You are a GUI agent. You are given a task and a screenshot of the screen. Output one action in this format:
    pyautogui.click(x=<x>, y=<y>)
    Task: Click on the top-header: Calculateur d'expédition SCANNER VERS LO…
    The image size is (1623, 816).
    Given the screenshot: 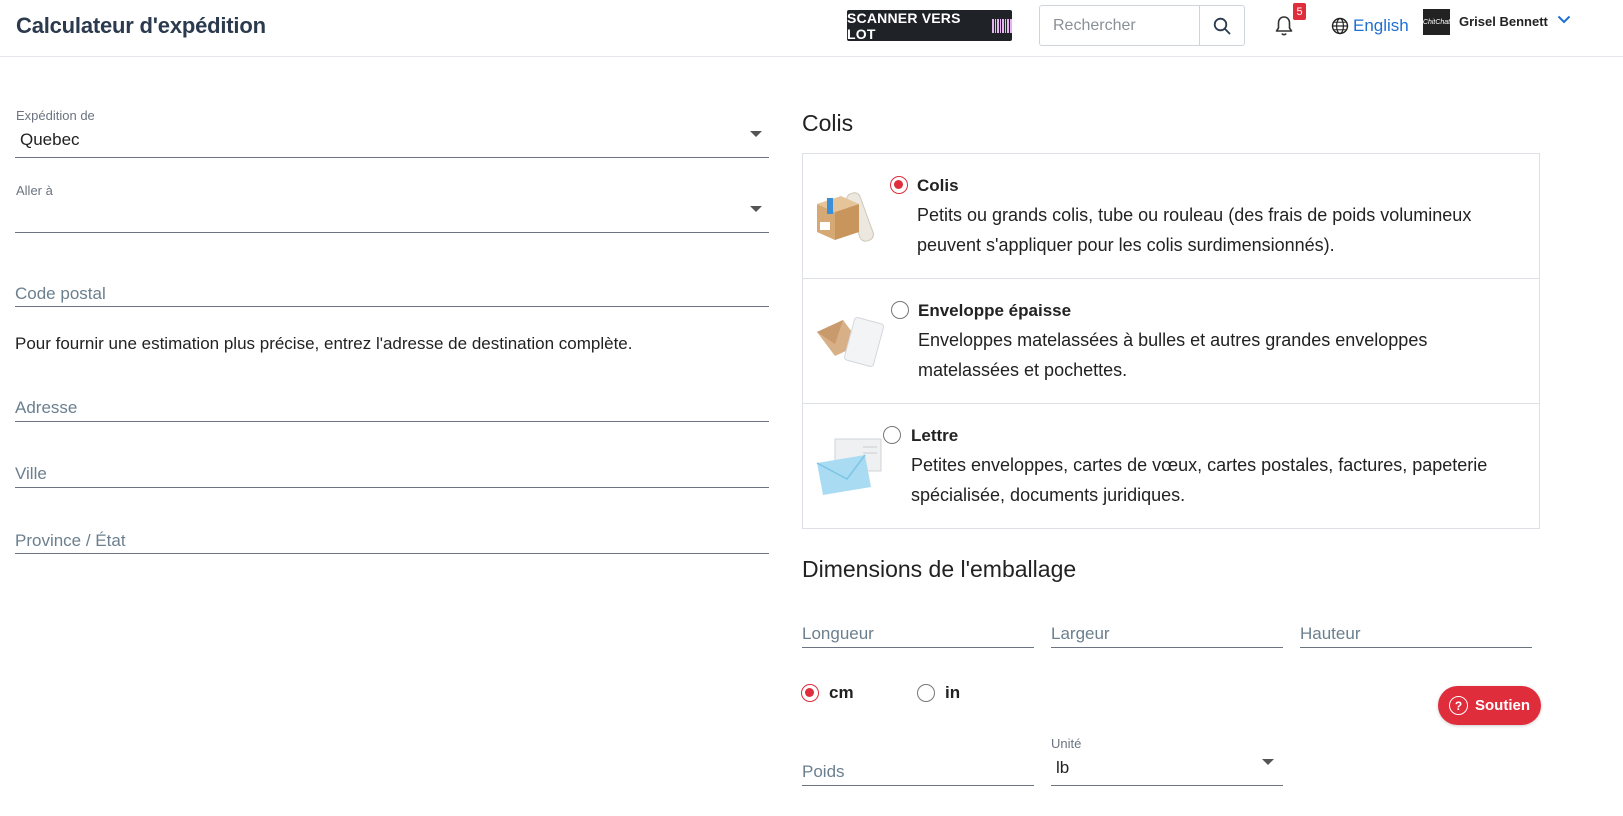 What is the action you would take?
    pyautogui.click(x=811, y=28)
    